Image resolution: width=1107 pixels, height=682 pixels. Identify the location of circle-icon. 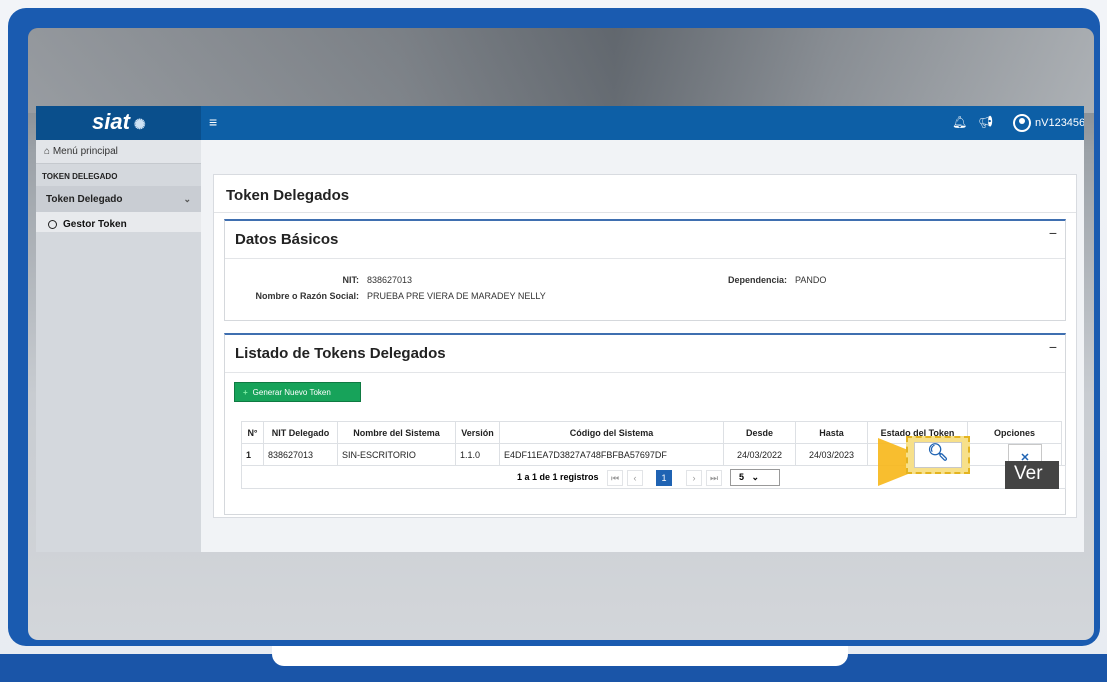
(52, 224).